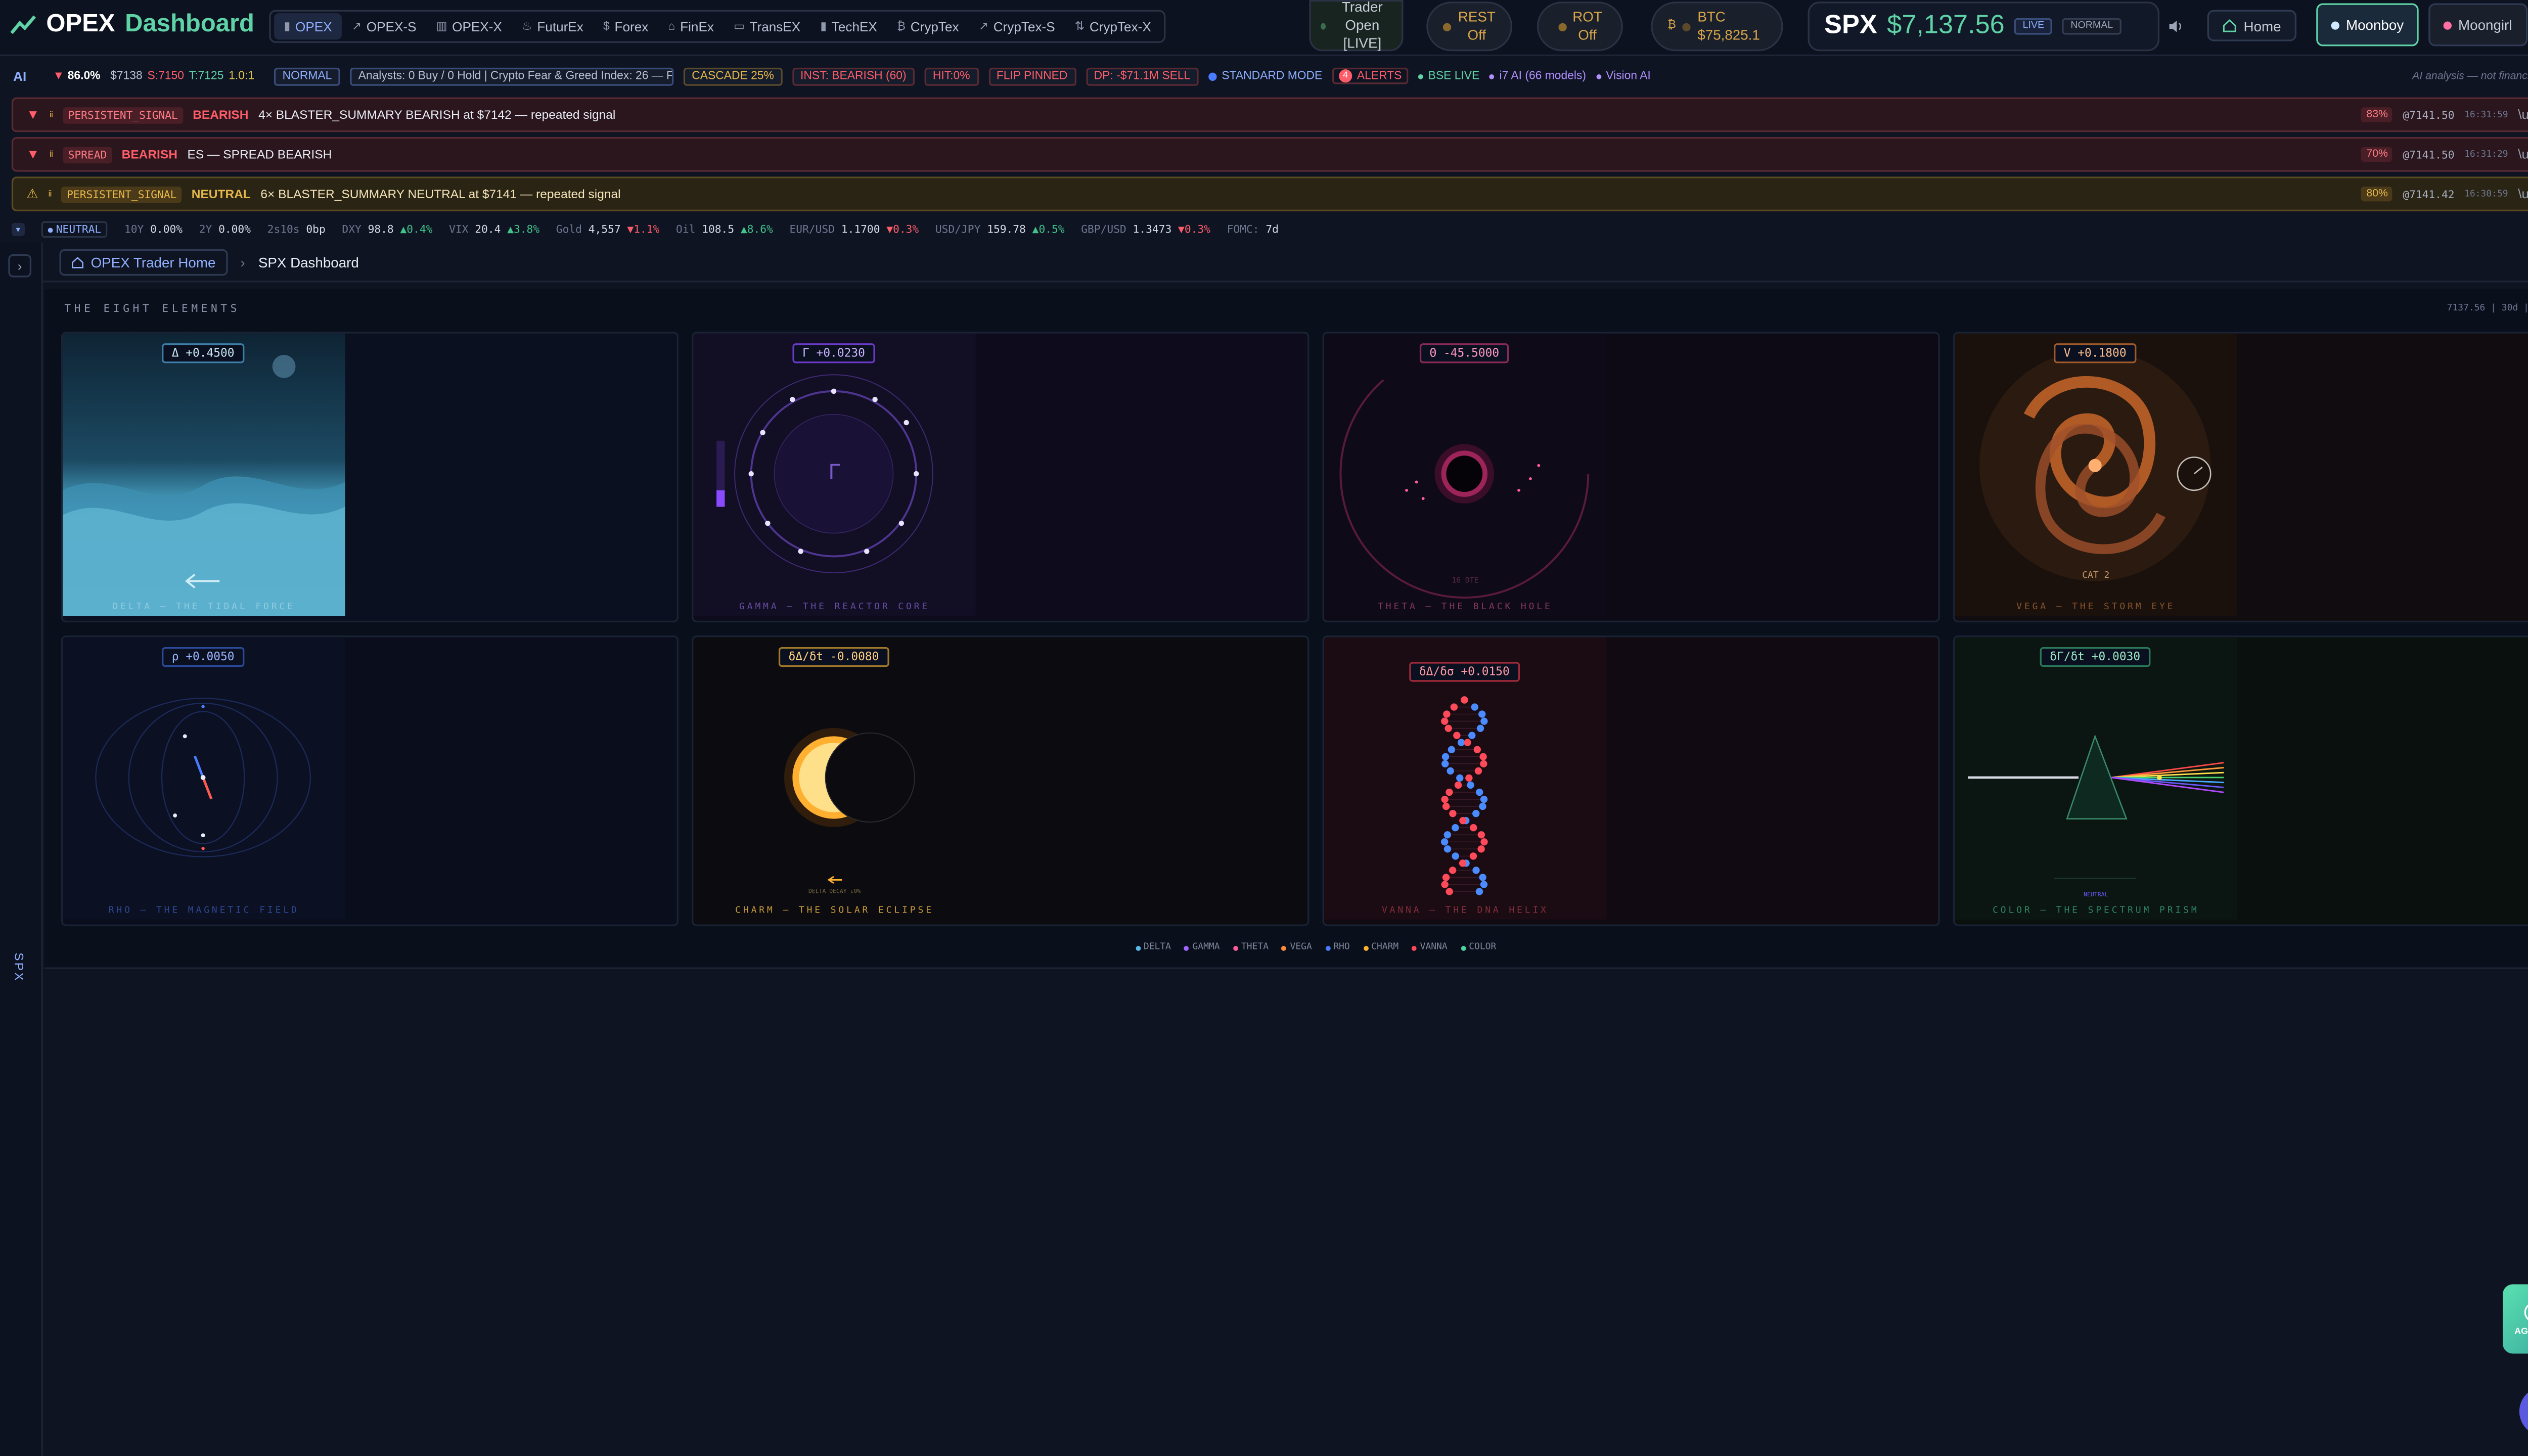  What do you see at coordinates (523, 229) in the screenshot?
I see `ticker-change: ▲3.8%` at bounding box center [523, 229].